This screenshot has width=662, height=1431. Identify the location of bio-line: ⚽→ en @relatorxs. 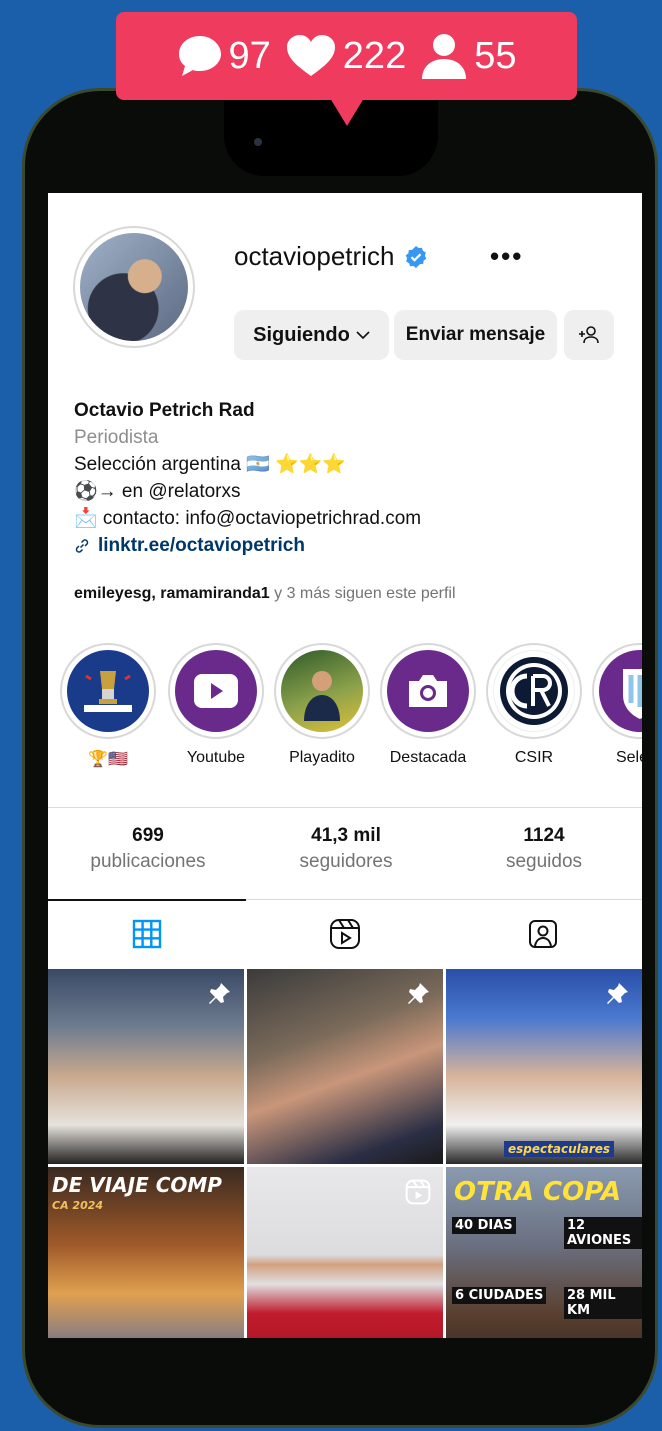
(157, 491).